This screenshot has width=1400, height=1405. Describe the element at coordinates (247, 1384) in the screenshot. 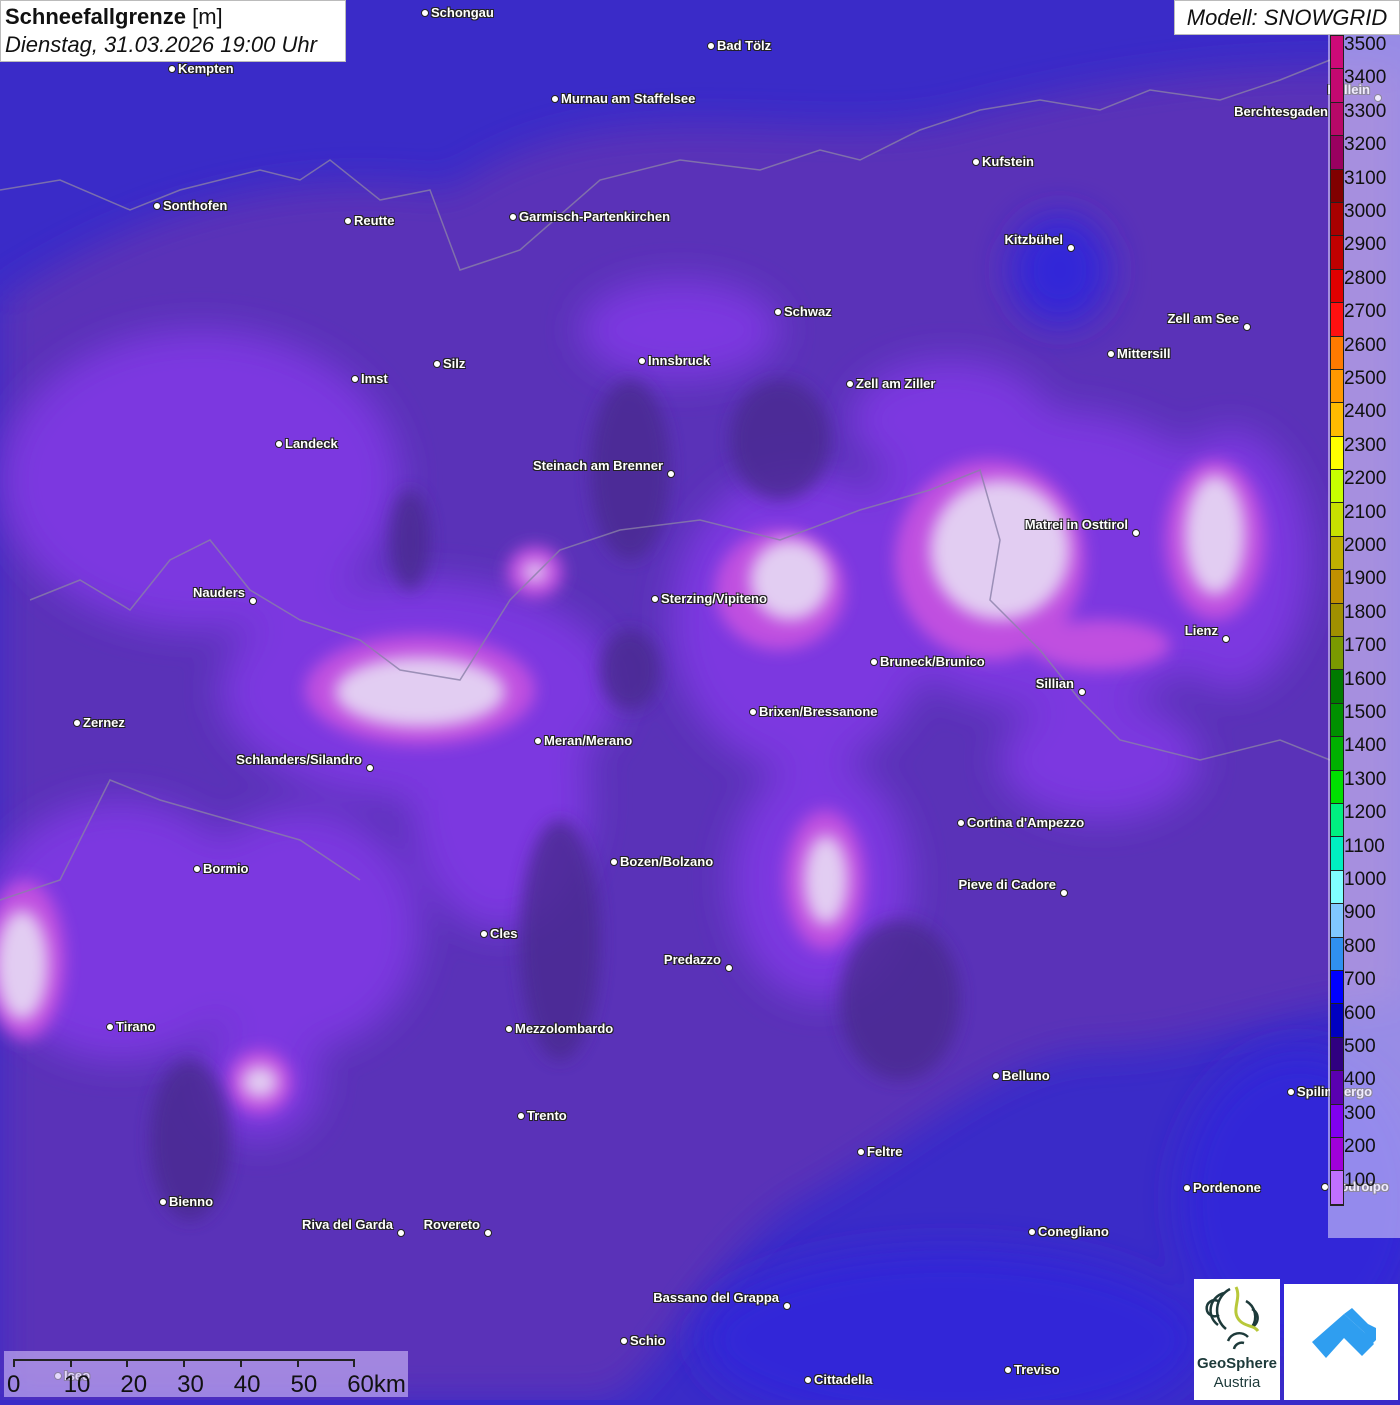

I see `scale-label: 40` at that location.